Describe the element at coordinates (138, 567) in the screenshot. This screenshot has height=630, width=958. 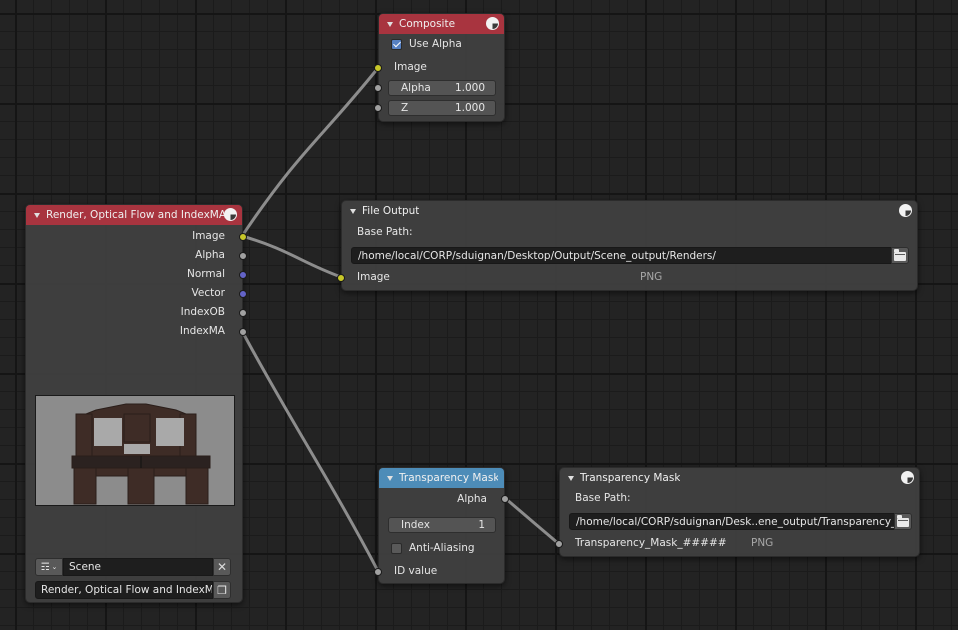
I see `scene-name-field: Scene` at that location.